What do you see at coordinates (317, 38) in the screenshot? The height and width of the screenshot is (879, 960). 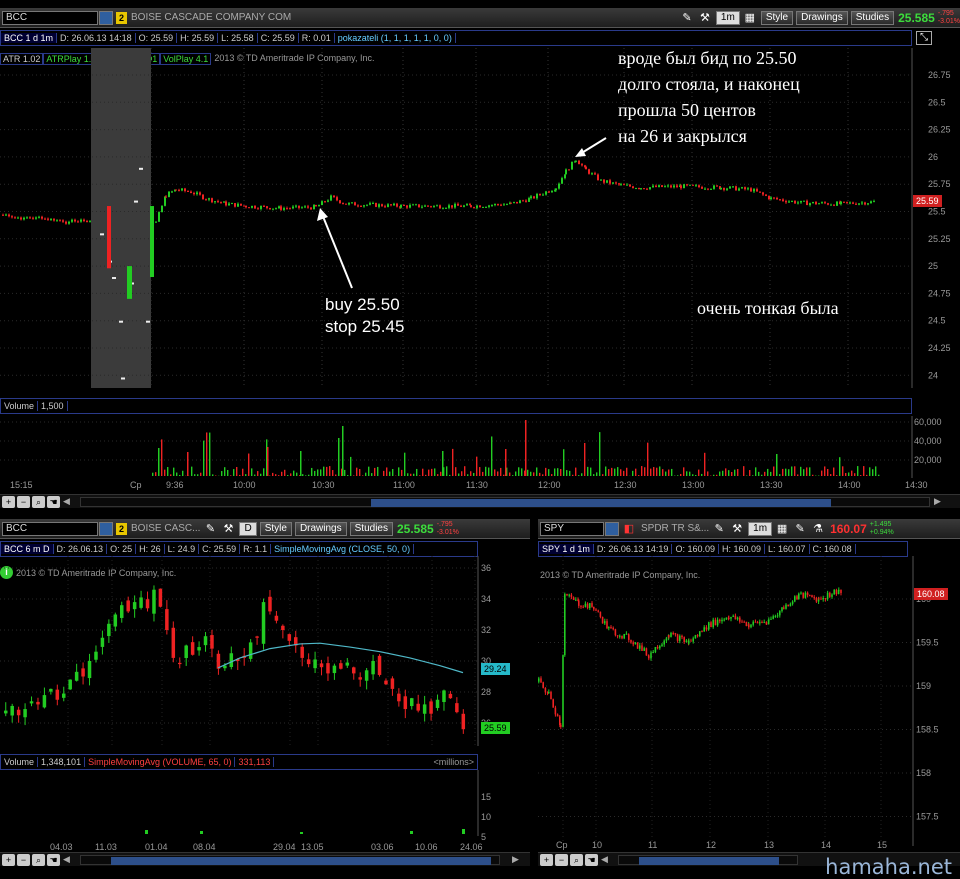 I see `range-field: R: 0.01` at bounding box center [317, 38].